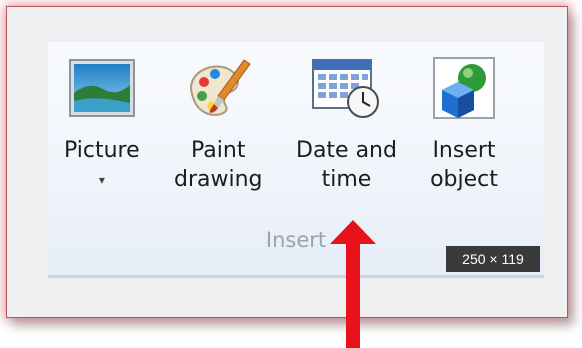 Image resolution: width=582 pixels, height=348 pixels. I want to click on insert-object-label-line1: Insert, so click(464, 150).